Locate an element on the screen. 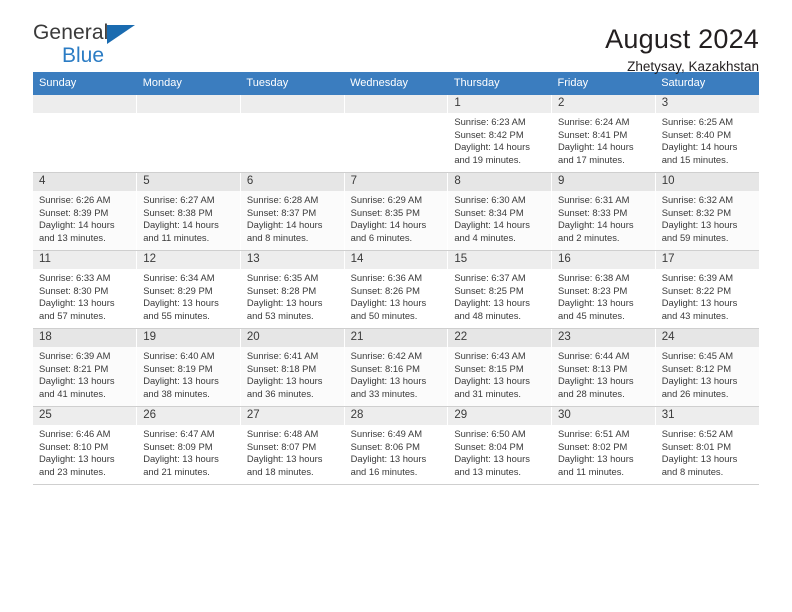 The height and width of the screenshot is (612, 792). day-number: 3 is located at coordinates (707, 104).